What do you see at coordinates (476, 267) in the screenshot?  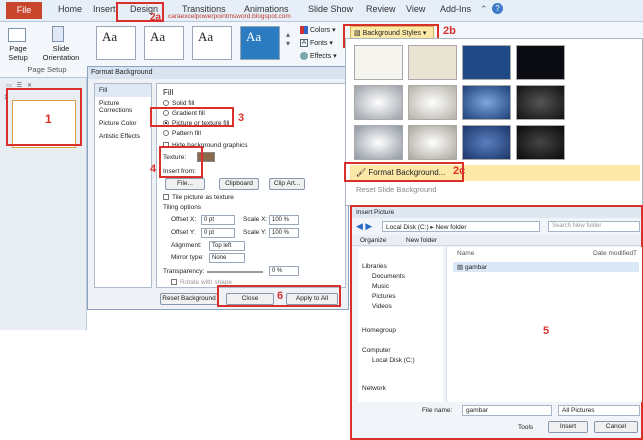 I see `file-item-label: gambar` at bounding box center [476, 267].